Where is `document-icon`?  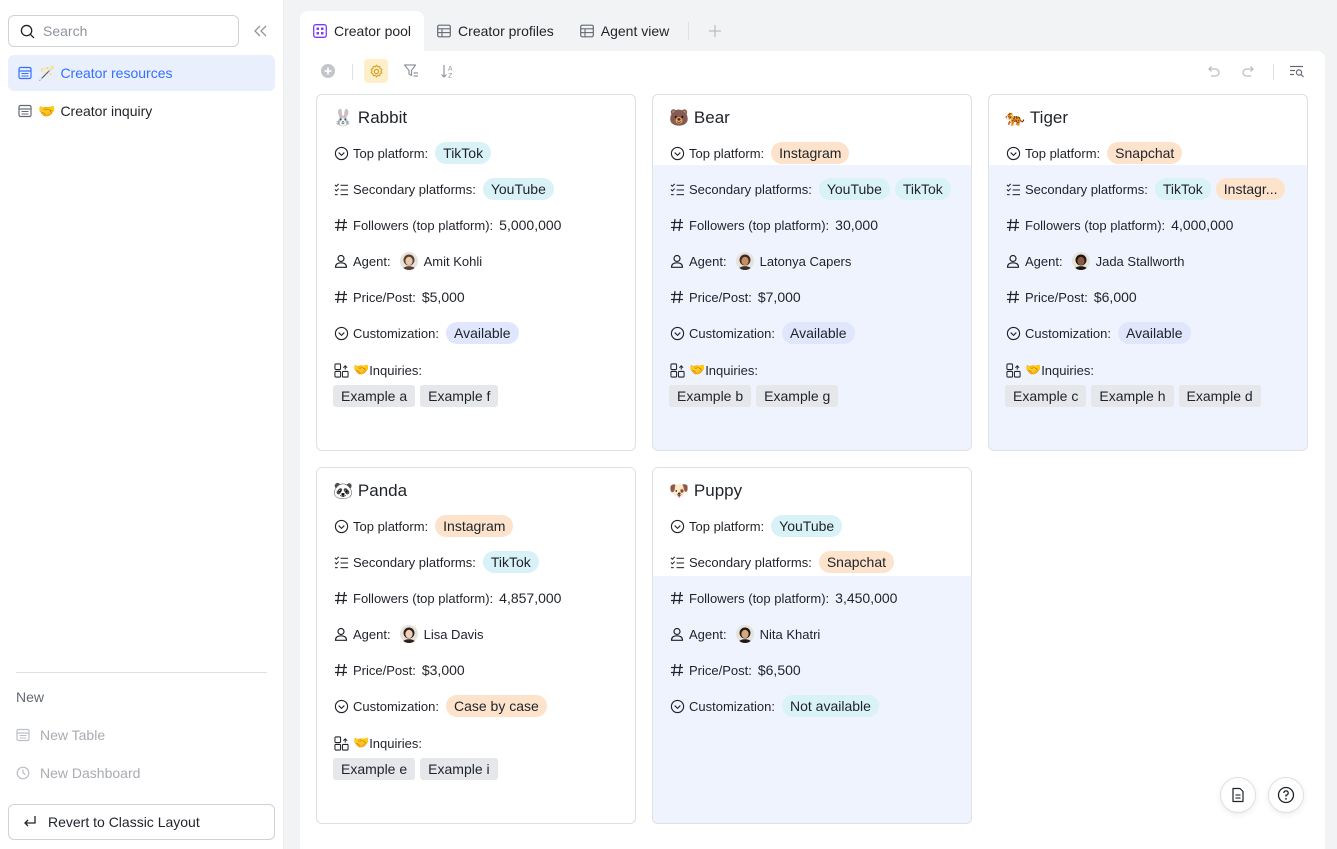 document-icon is located at coordinates (1238, 795).